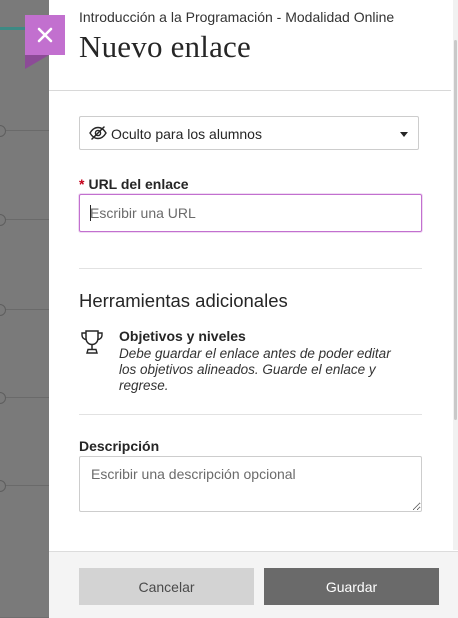 The height and width of the screenshot is (618, 458). Describe the element at coordinates (250, 484) in the screenshot. I see `description-textarea` at that location.